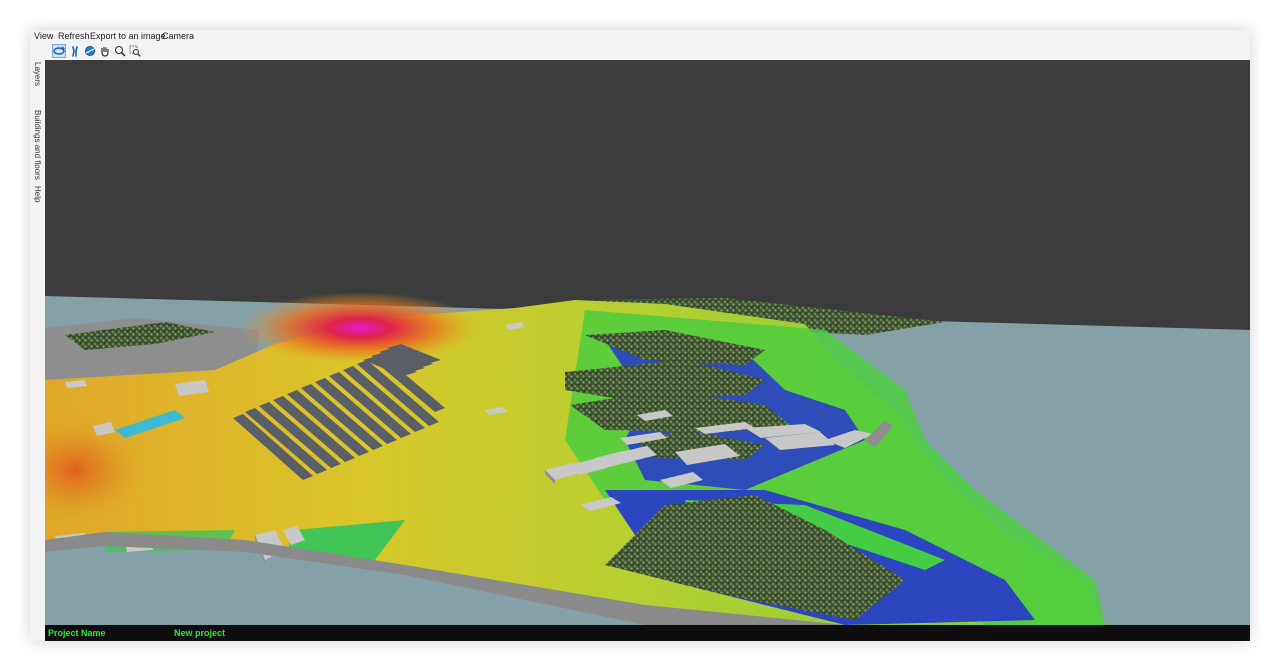 The width and height of the screenshot is (1280, 671). I want to click on zoom-button, so click(120, 51).